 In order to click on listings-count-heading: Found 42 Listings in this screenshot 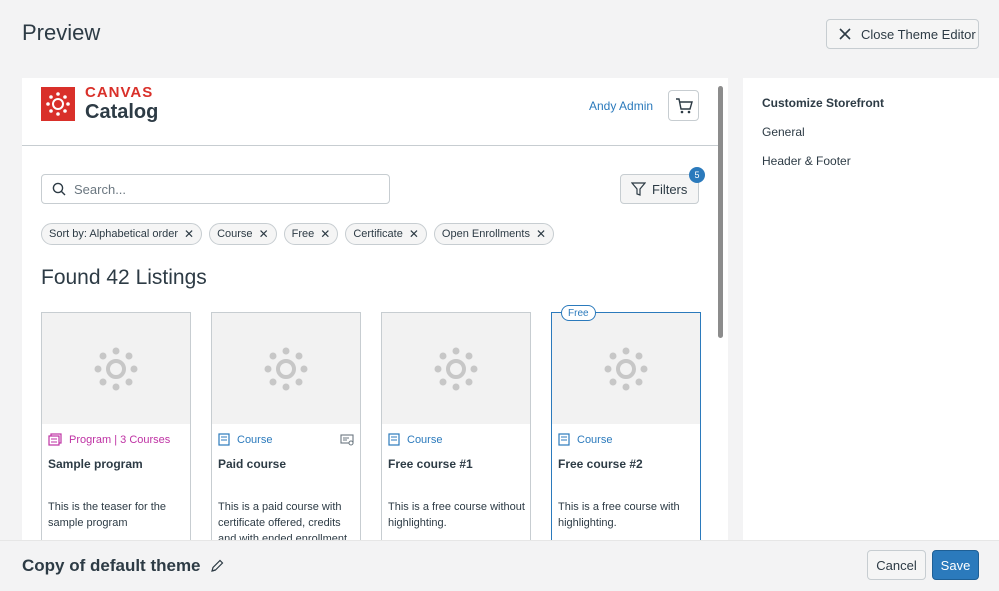, I will do `click(124, 277)`.